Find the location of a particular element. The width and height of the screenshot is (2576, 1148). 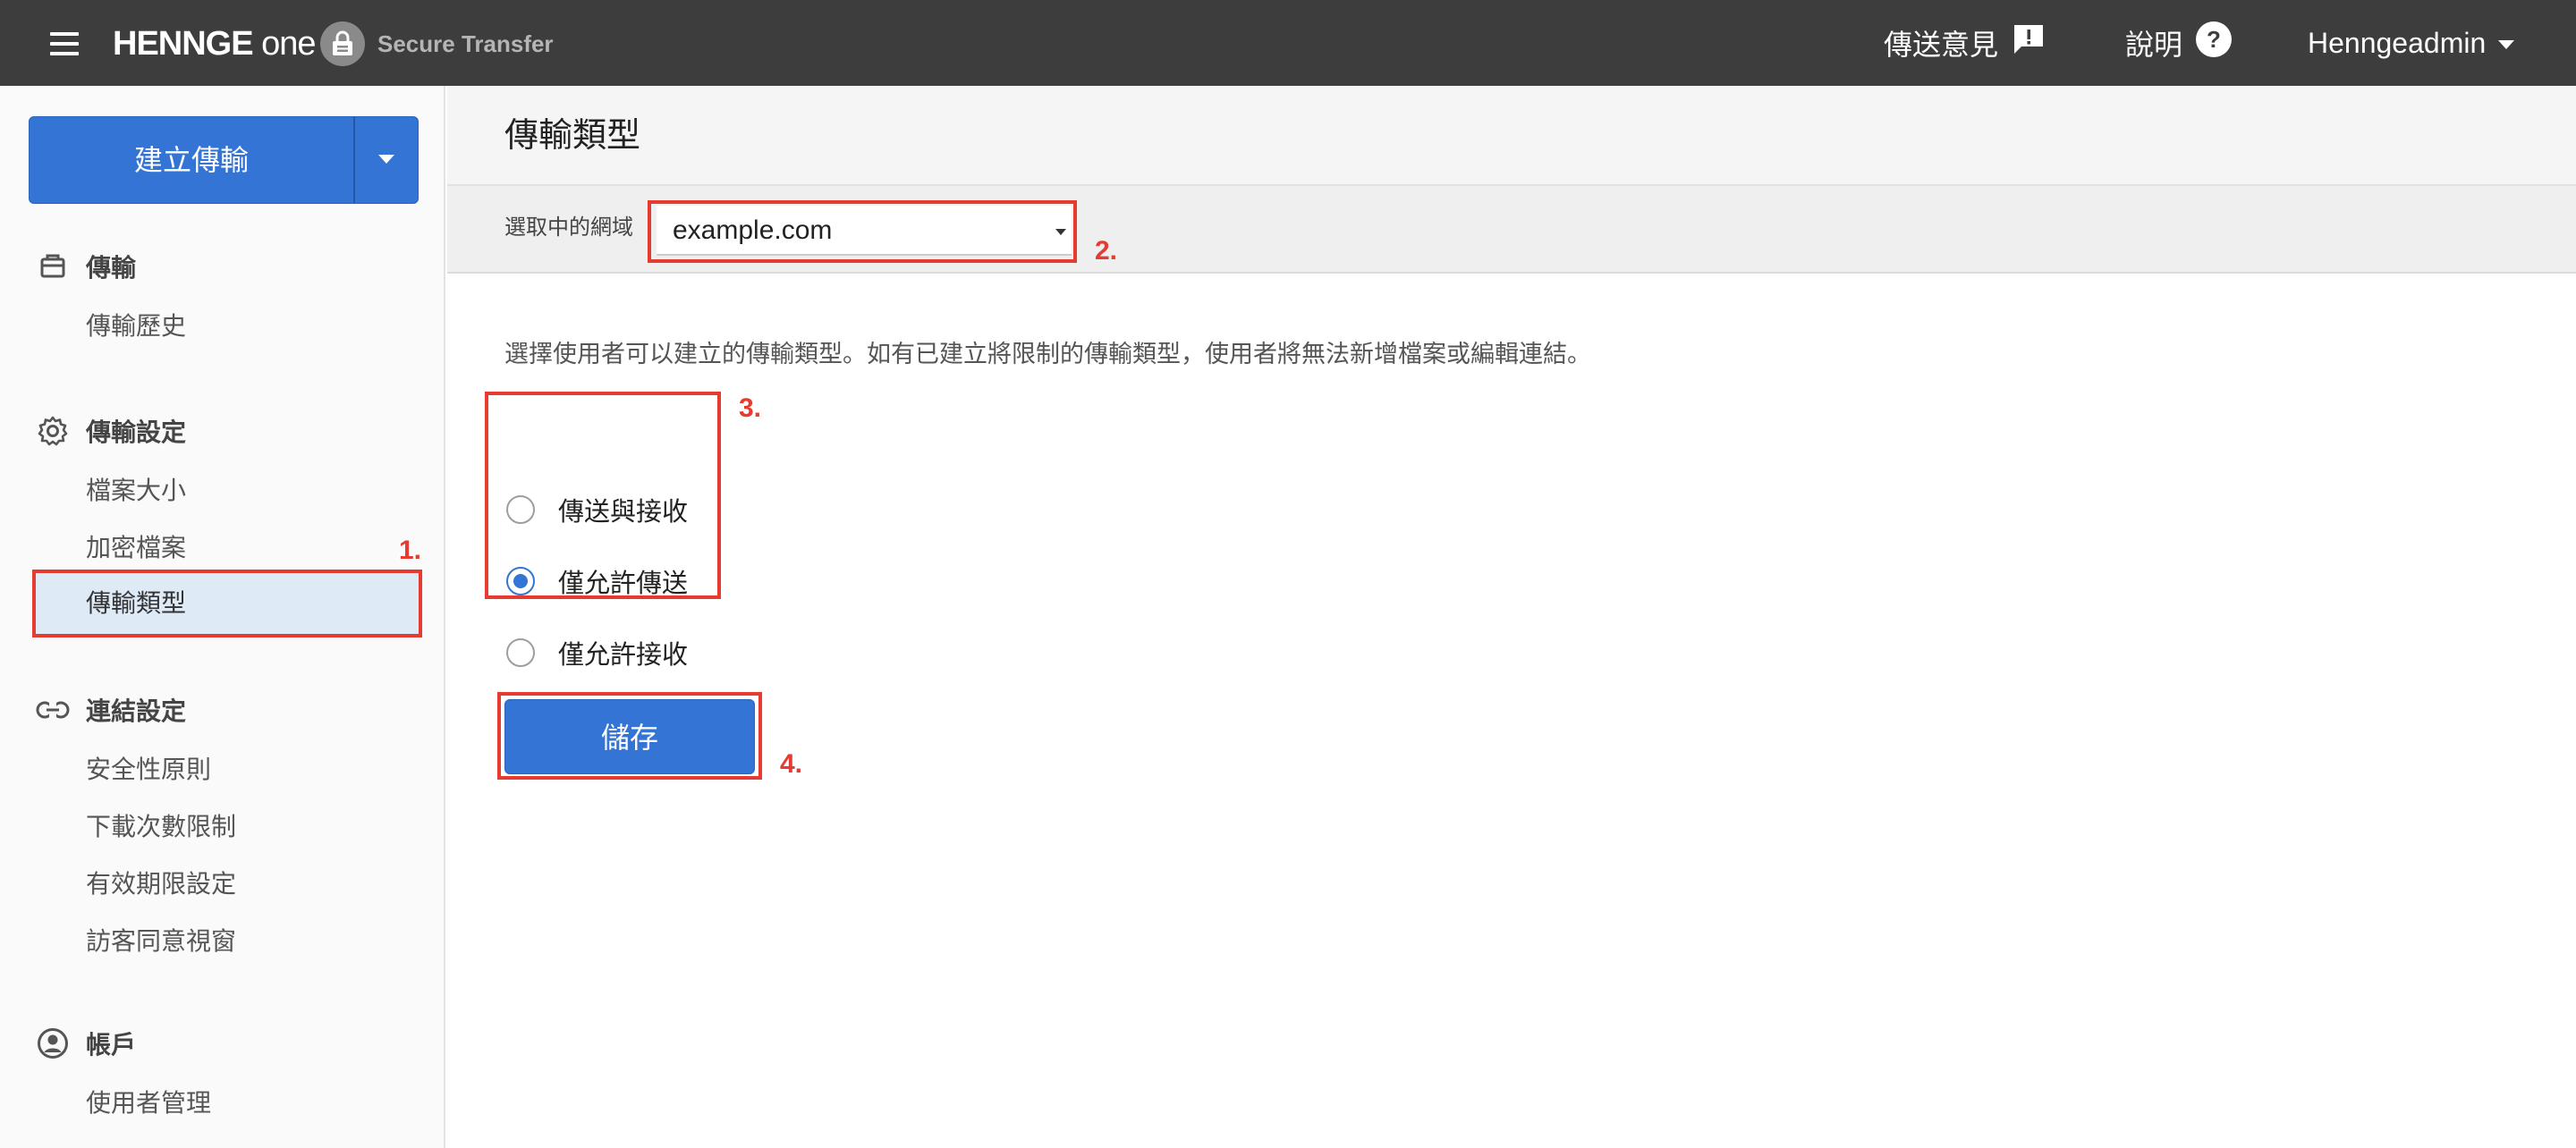

sidebar-item-transfer-history: 傳輸歷史 is located at coordinates (136, 326).